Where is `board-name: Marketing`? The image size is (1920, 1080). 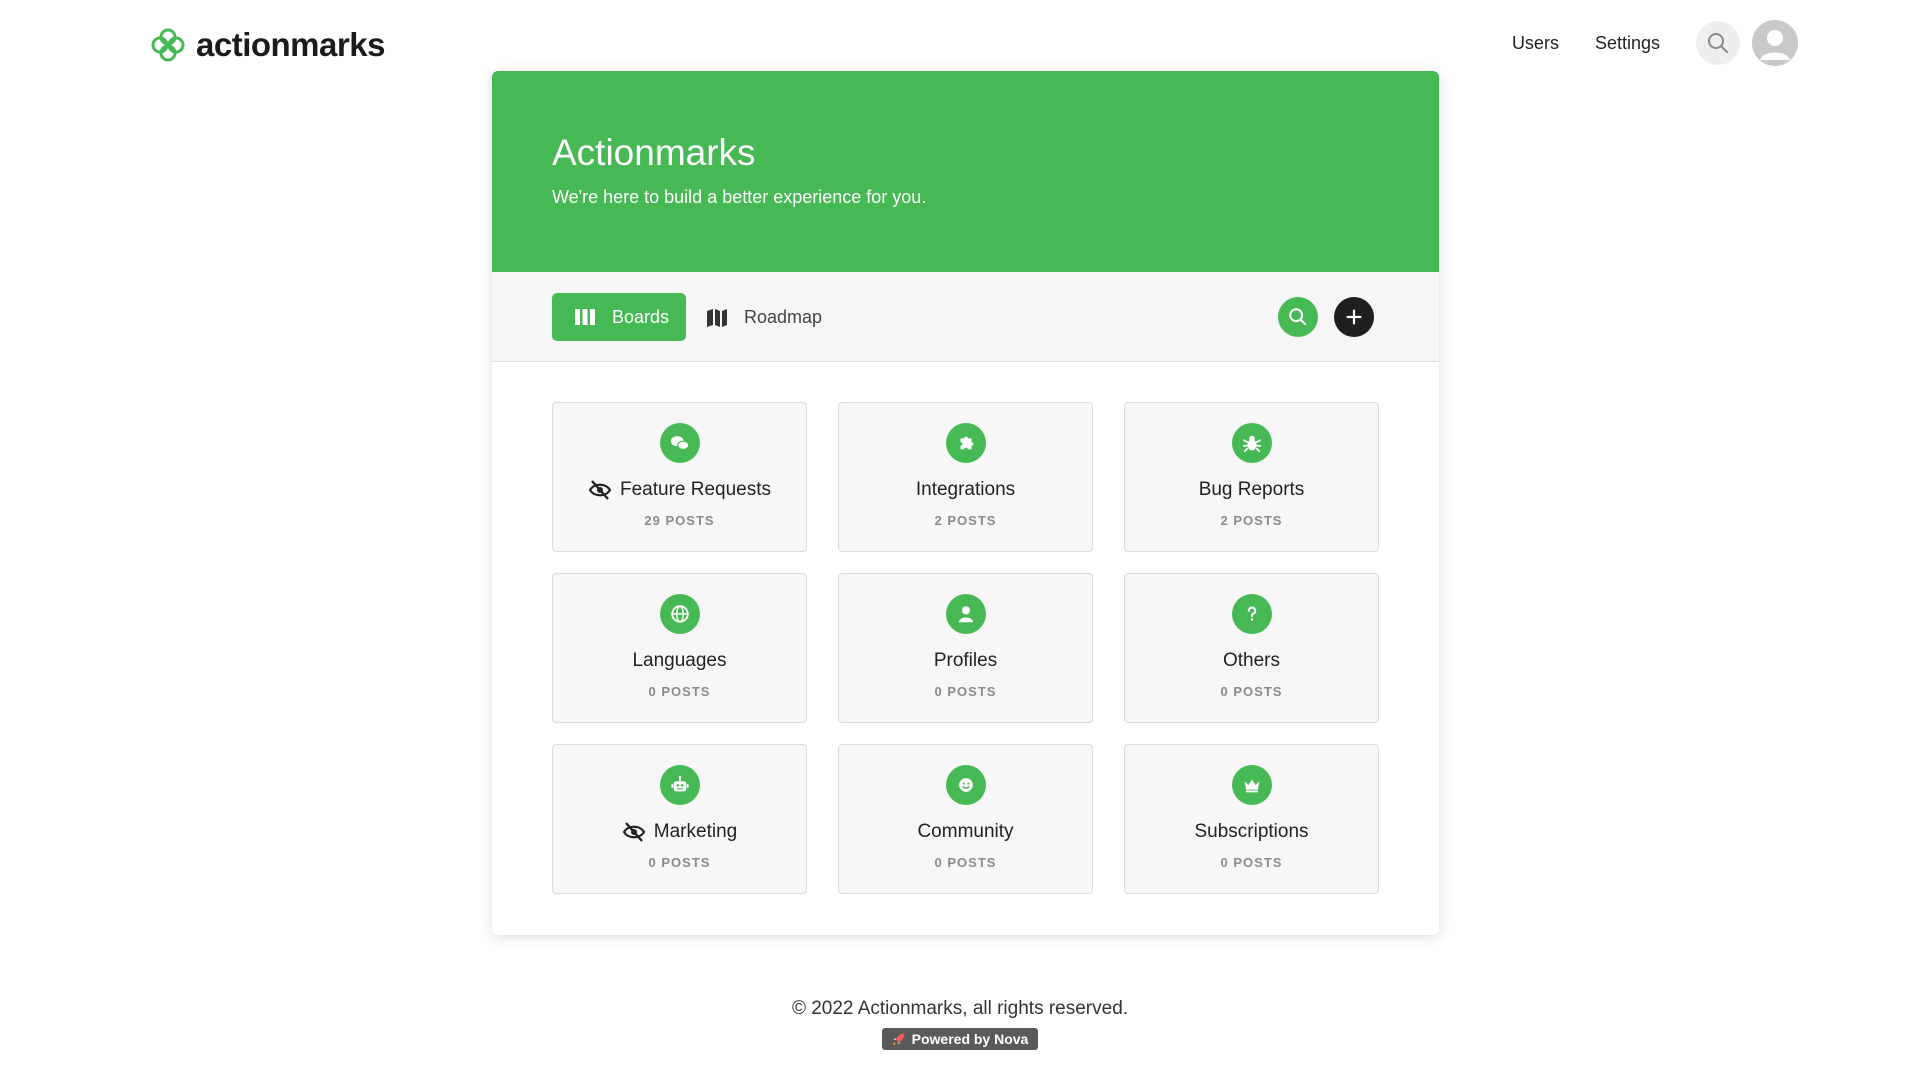 board-name: Marketing is located at coordinates (679, 832).